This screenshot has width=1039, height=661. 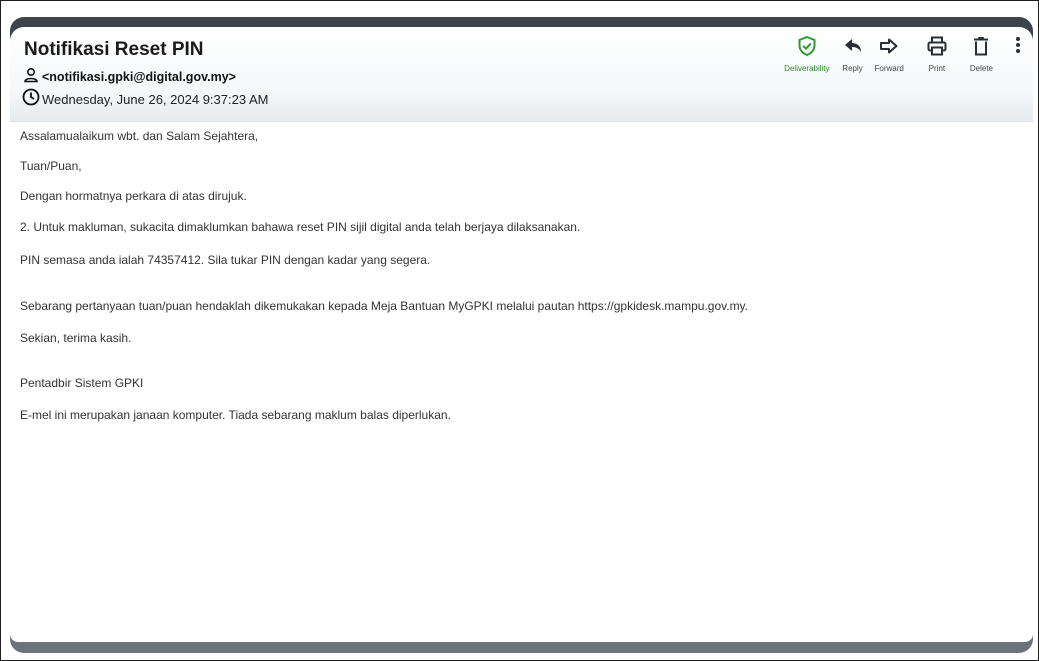 I want to click on body-salutation: Tuan/Puan,, so click(x=51, y=166).